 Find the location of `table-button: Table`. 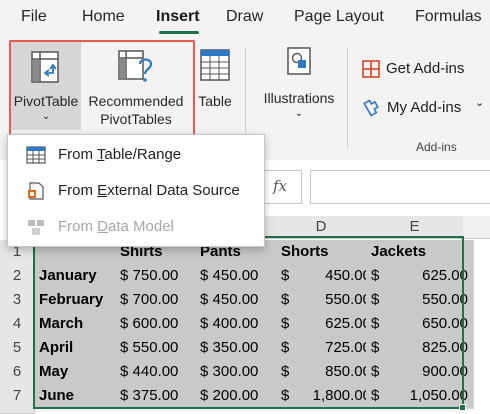

table-button: Table is located at coordinates (215, 86).